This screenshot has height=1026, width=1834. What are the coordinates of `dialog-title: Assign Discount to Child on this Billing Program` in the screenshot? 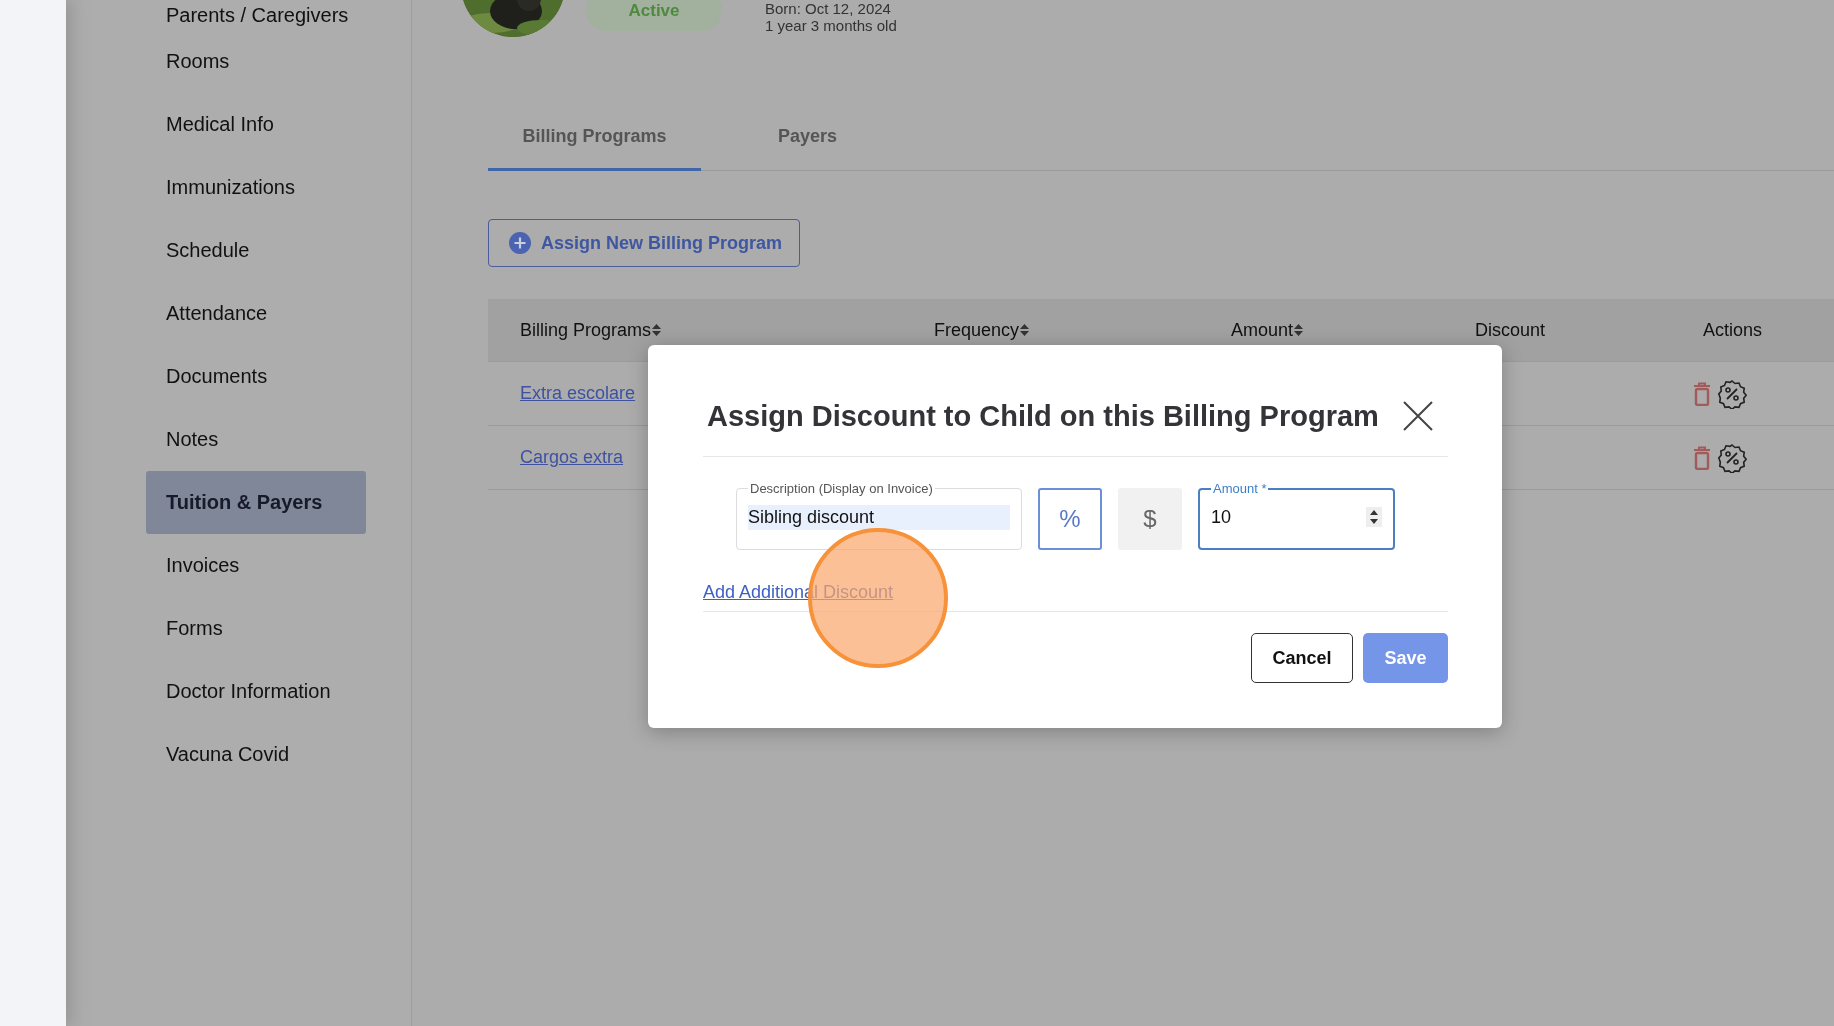 It's located at (1043, 416).